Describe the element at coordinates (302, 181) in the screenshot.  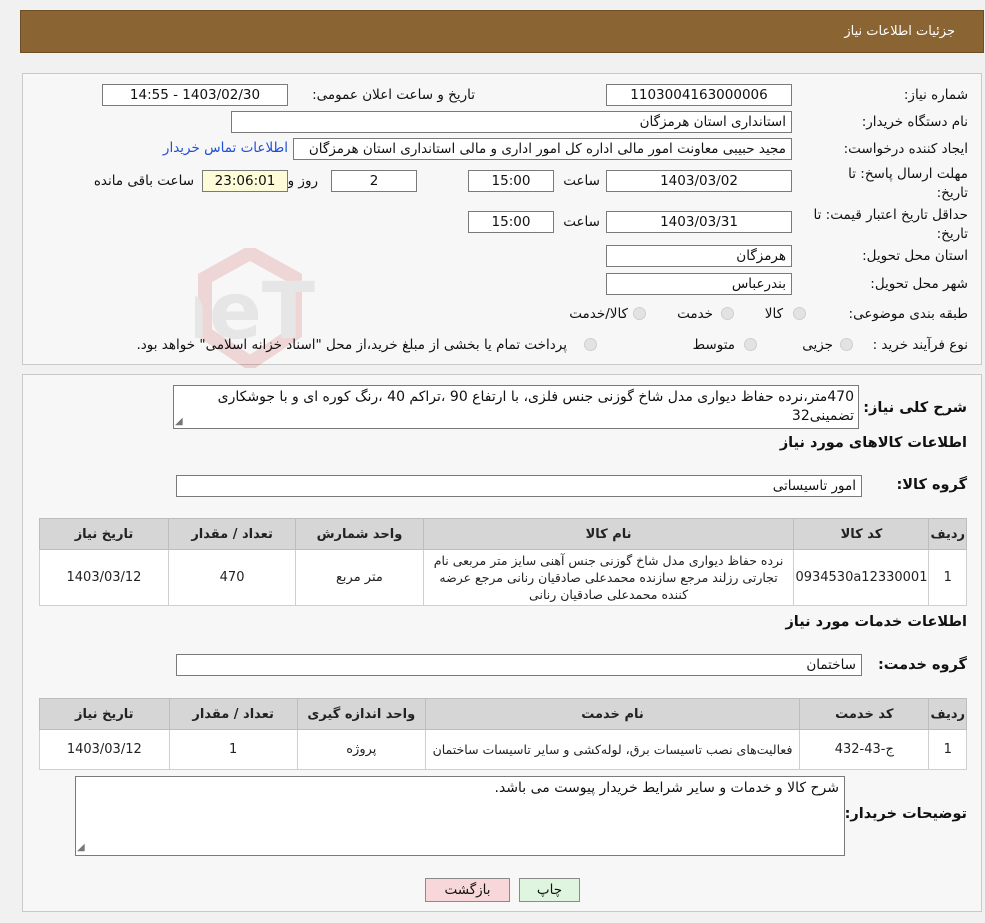
I see `days-label: روز و` at that location.